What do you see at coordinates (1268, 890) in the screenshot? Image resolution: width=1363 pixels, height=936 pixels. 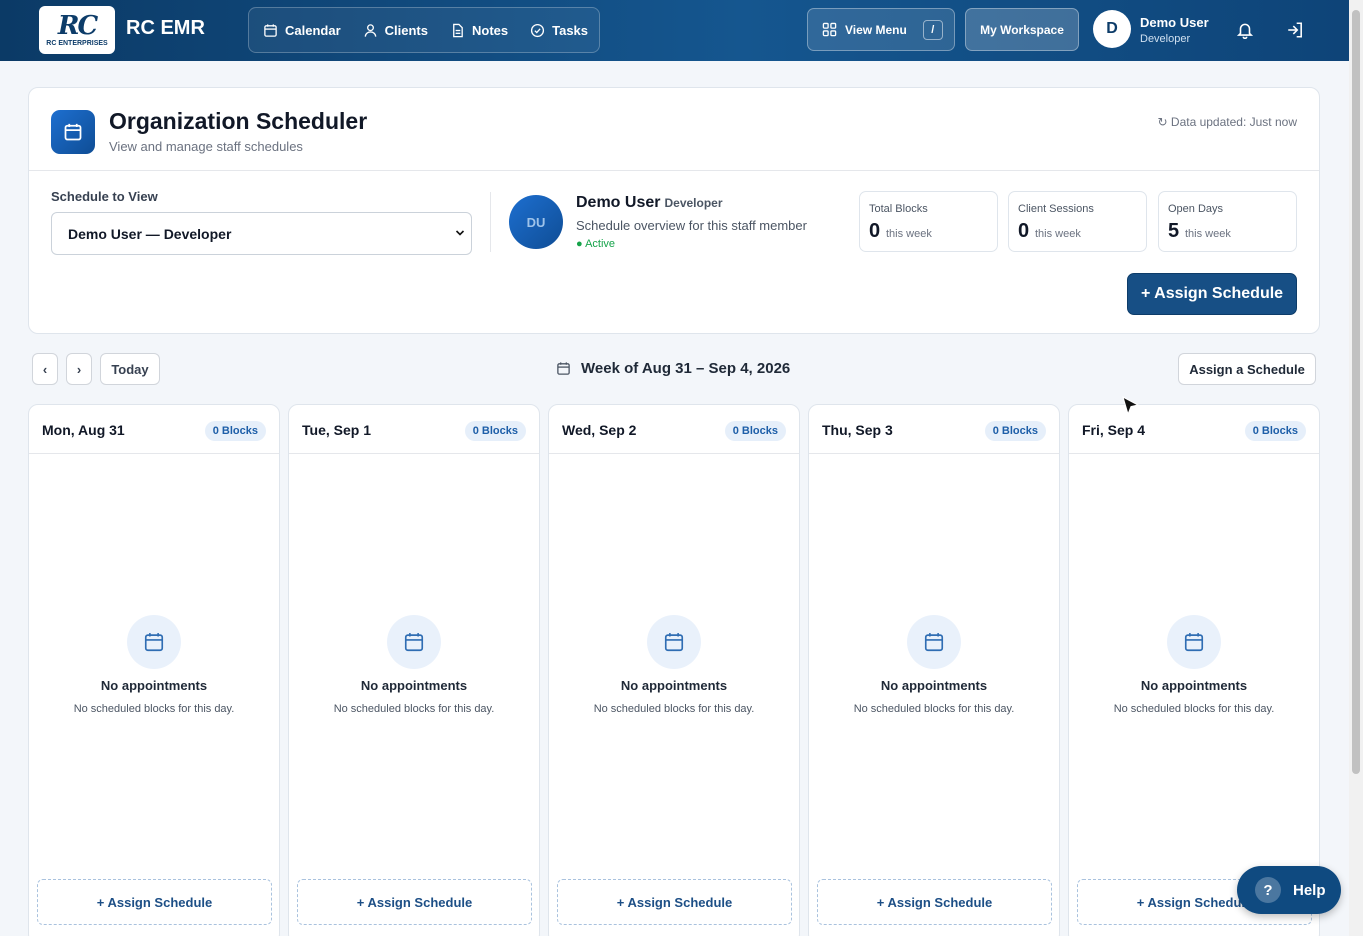 I see `help-icon: ?` at bounding box center [1268, 890].